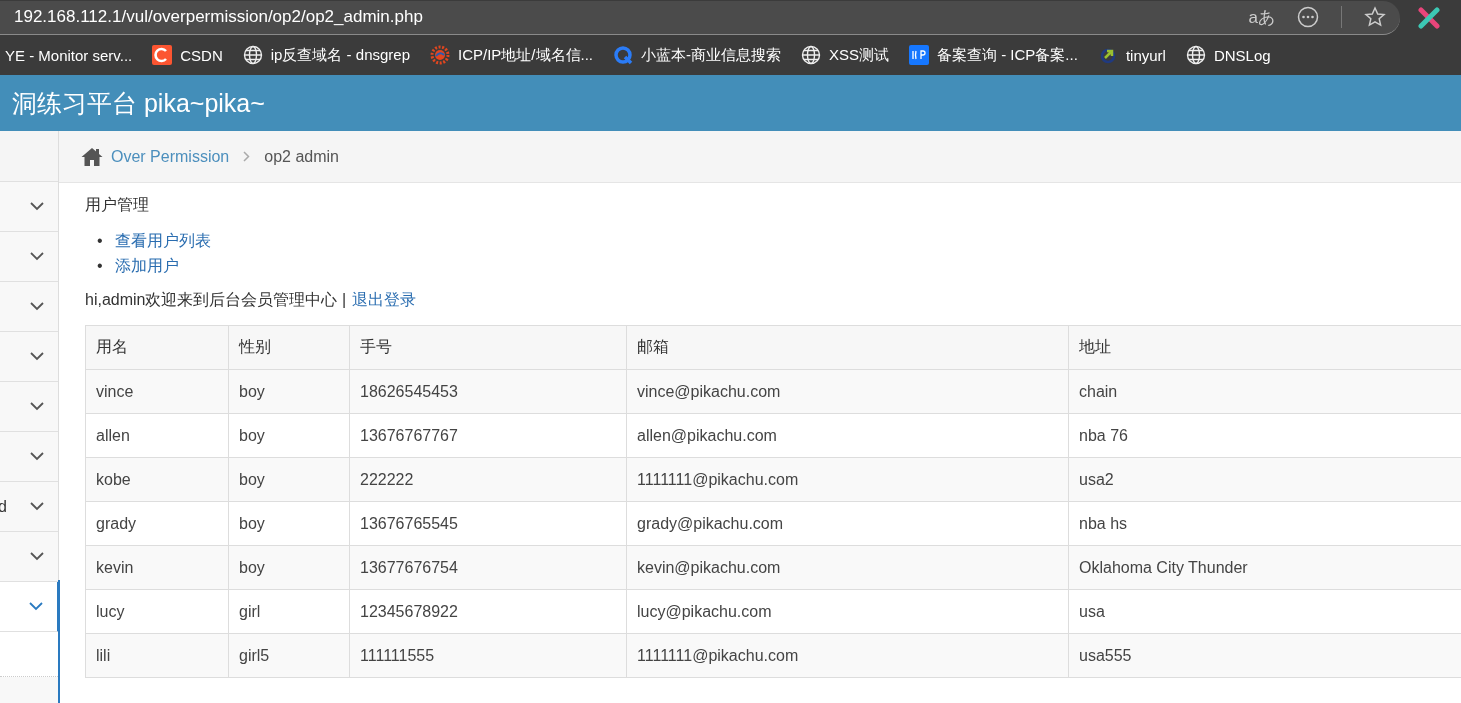  I want to click on bookmark: 小蓝本-商业信息搜索, so click(697, 55).